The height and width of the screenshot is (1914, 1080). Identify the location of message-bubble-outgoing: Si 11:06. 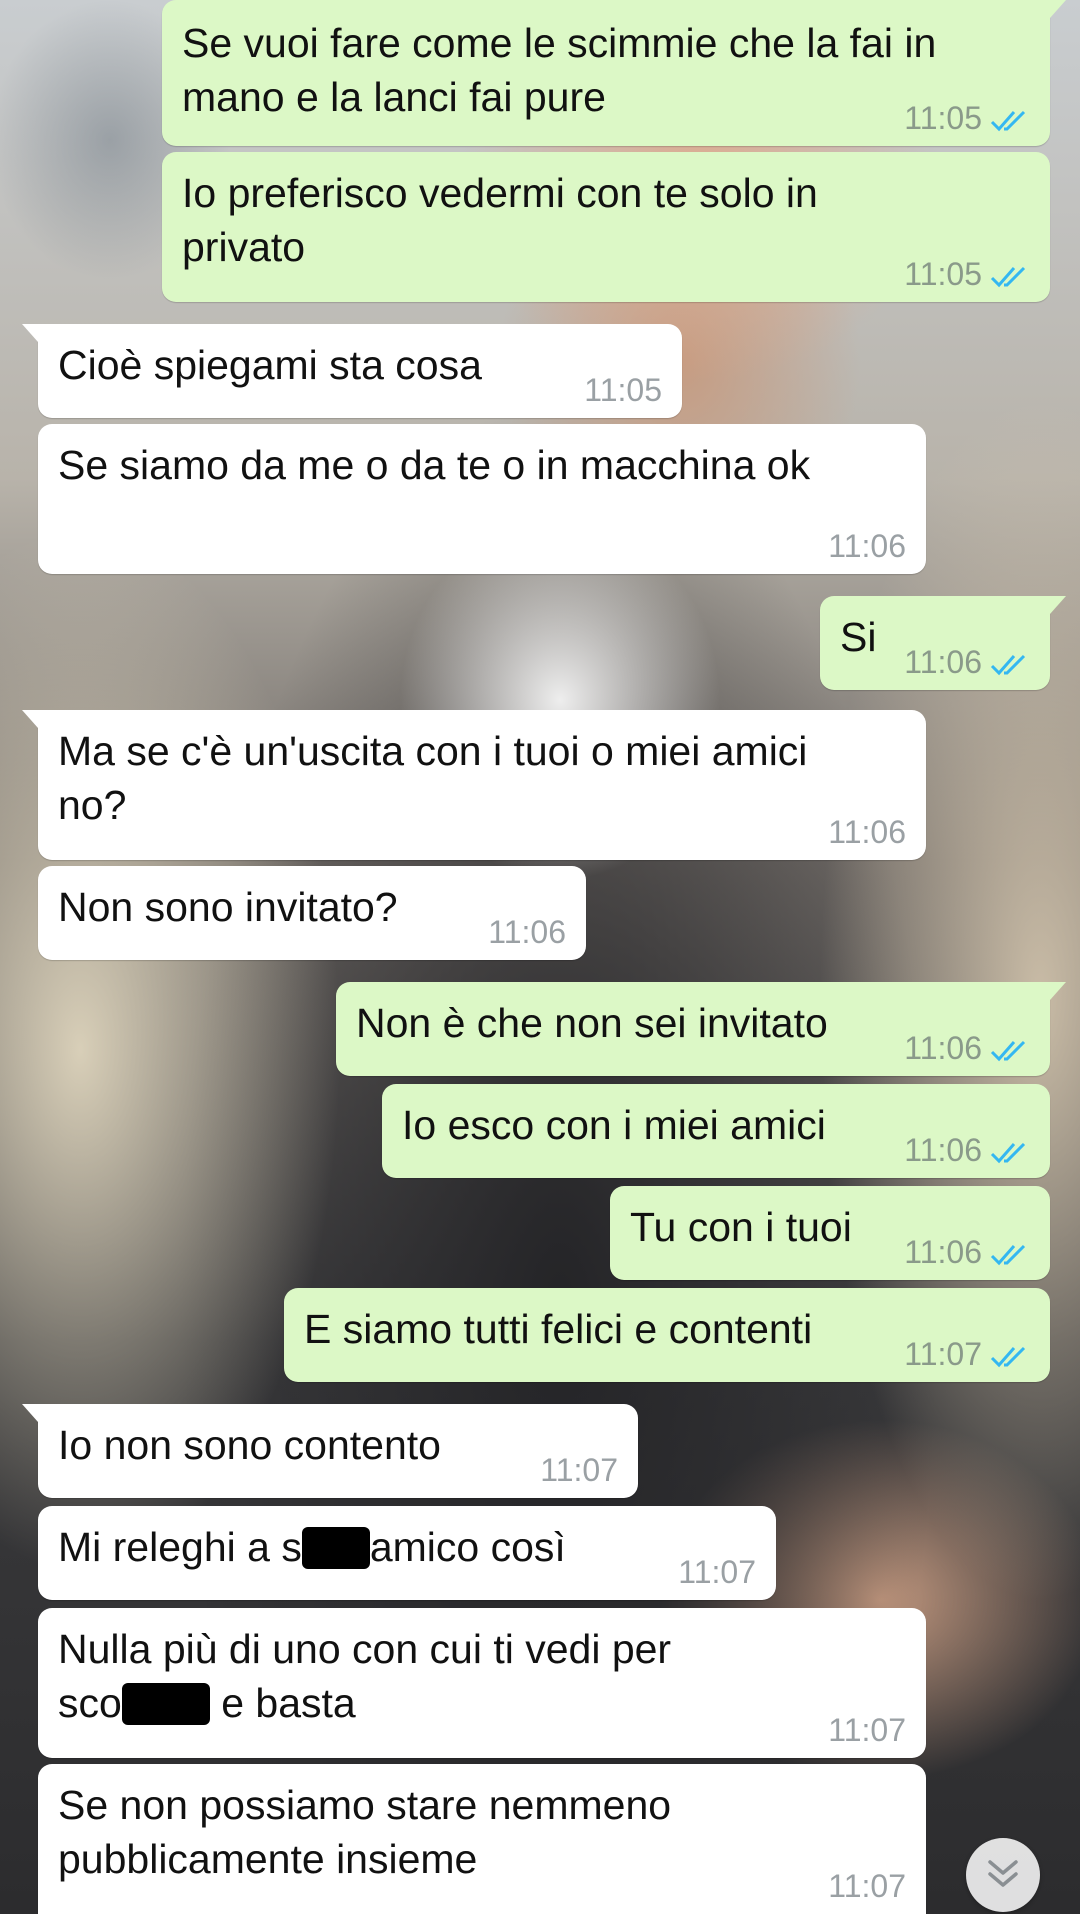
(943, 643).